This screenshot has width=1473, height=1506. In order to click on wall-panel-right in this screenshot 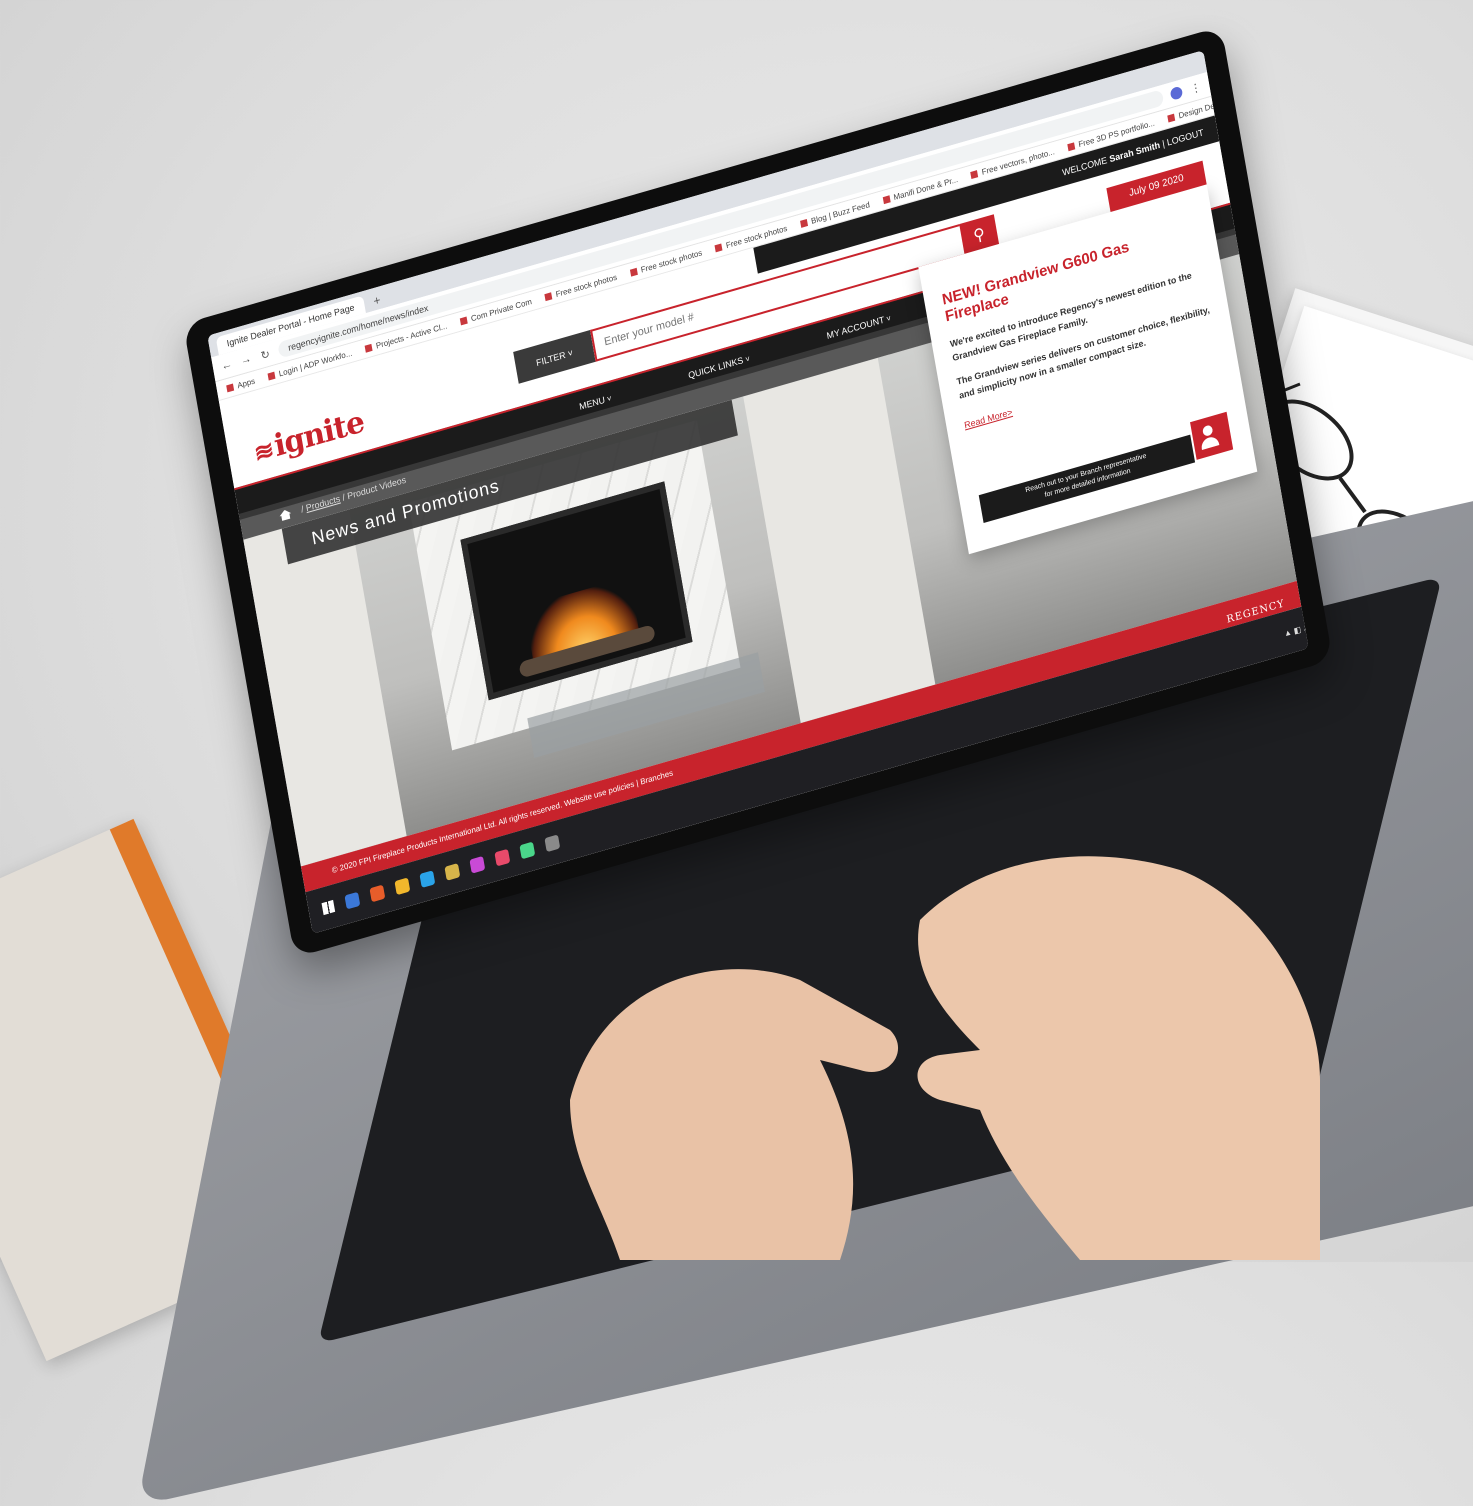, I will do `click(839, 540)`.